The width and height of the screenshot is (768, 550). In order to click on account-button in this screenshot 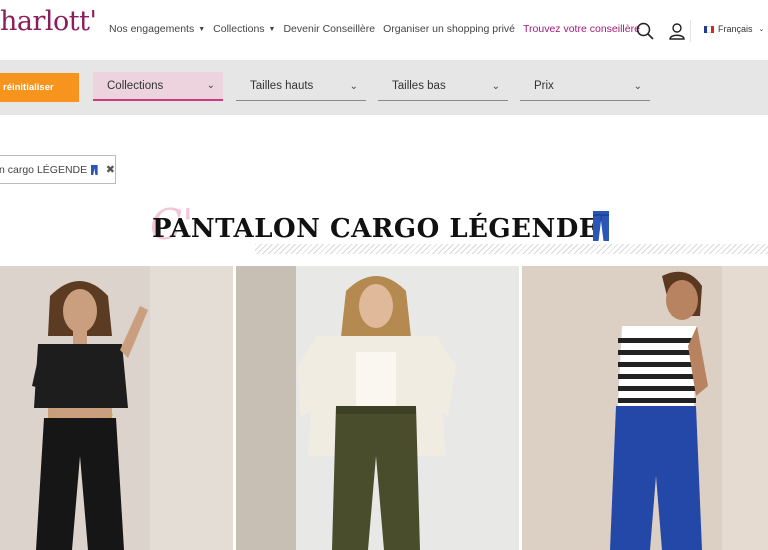, I will do `click(677, 31)`.